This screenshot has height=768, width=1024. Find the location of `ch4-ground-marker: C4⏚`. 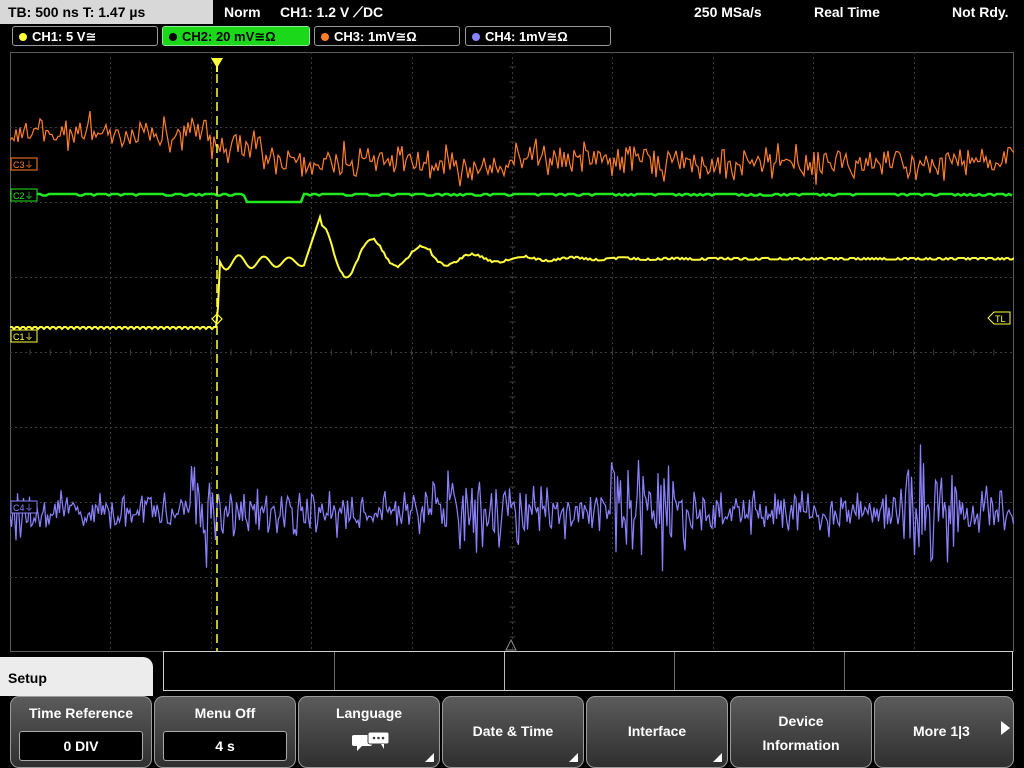

ch4-ground-marker: C4⏚ is located at coordinates (24, 507).